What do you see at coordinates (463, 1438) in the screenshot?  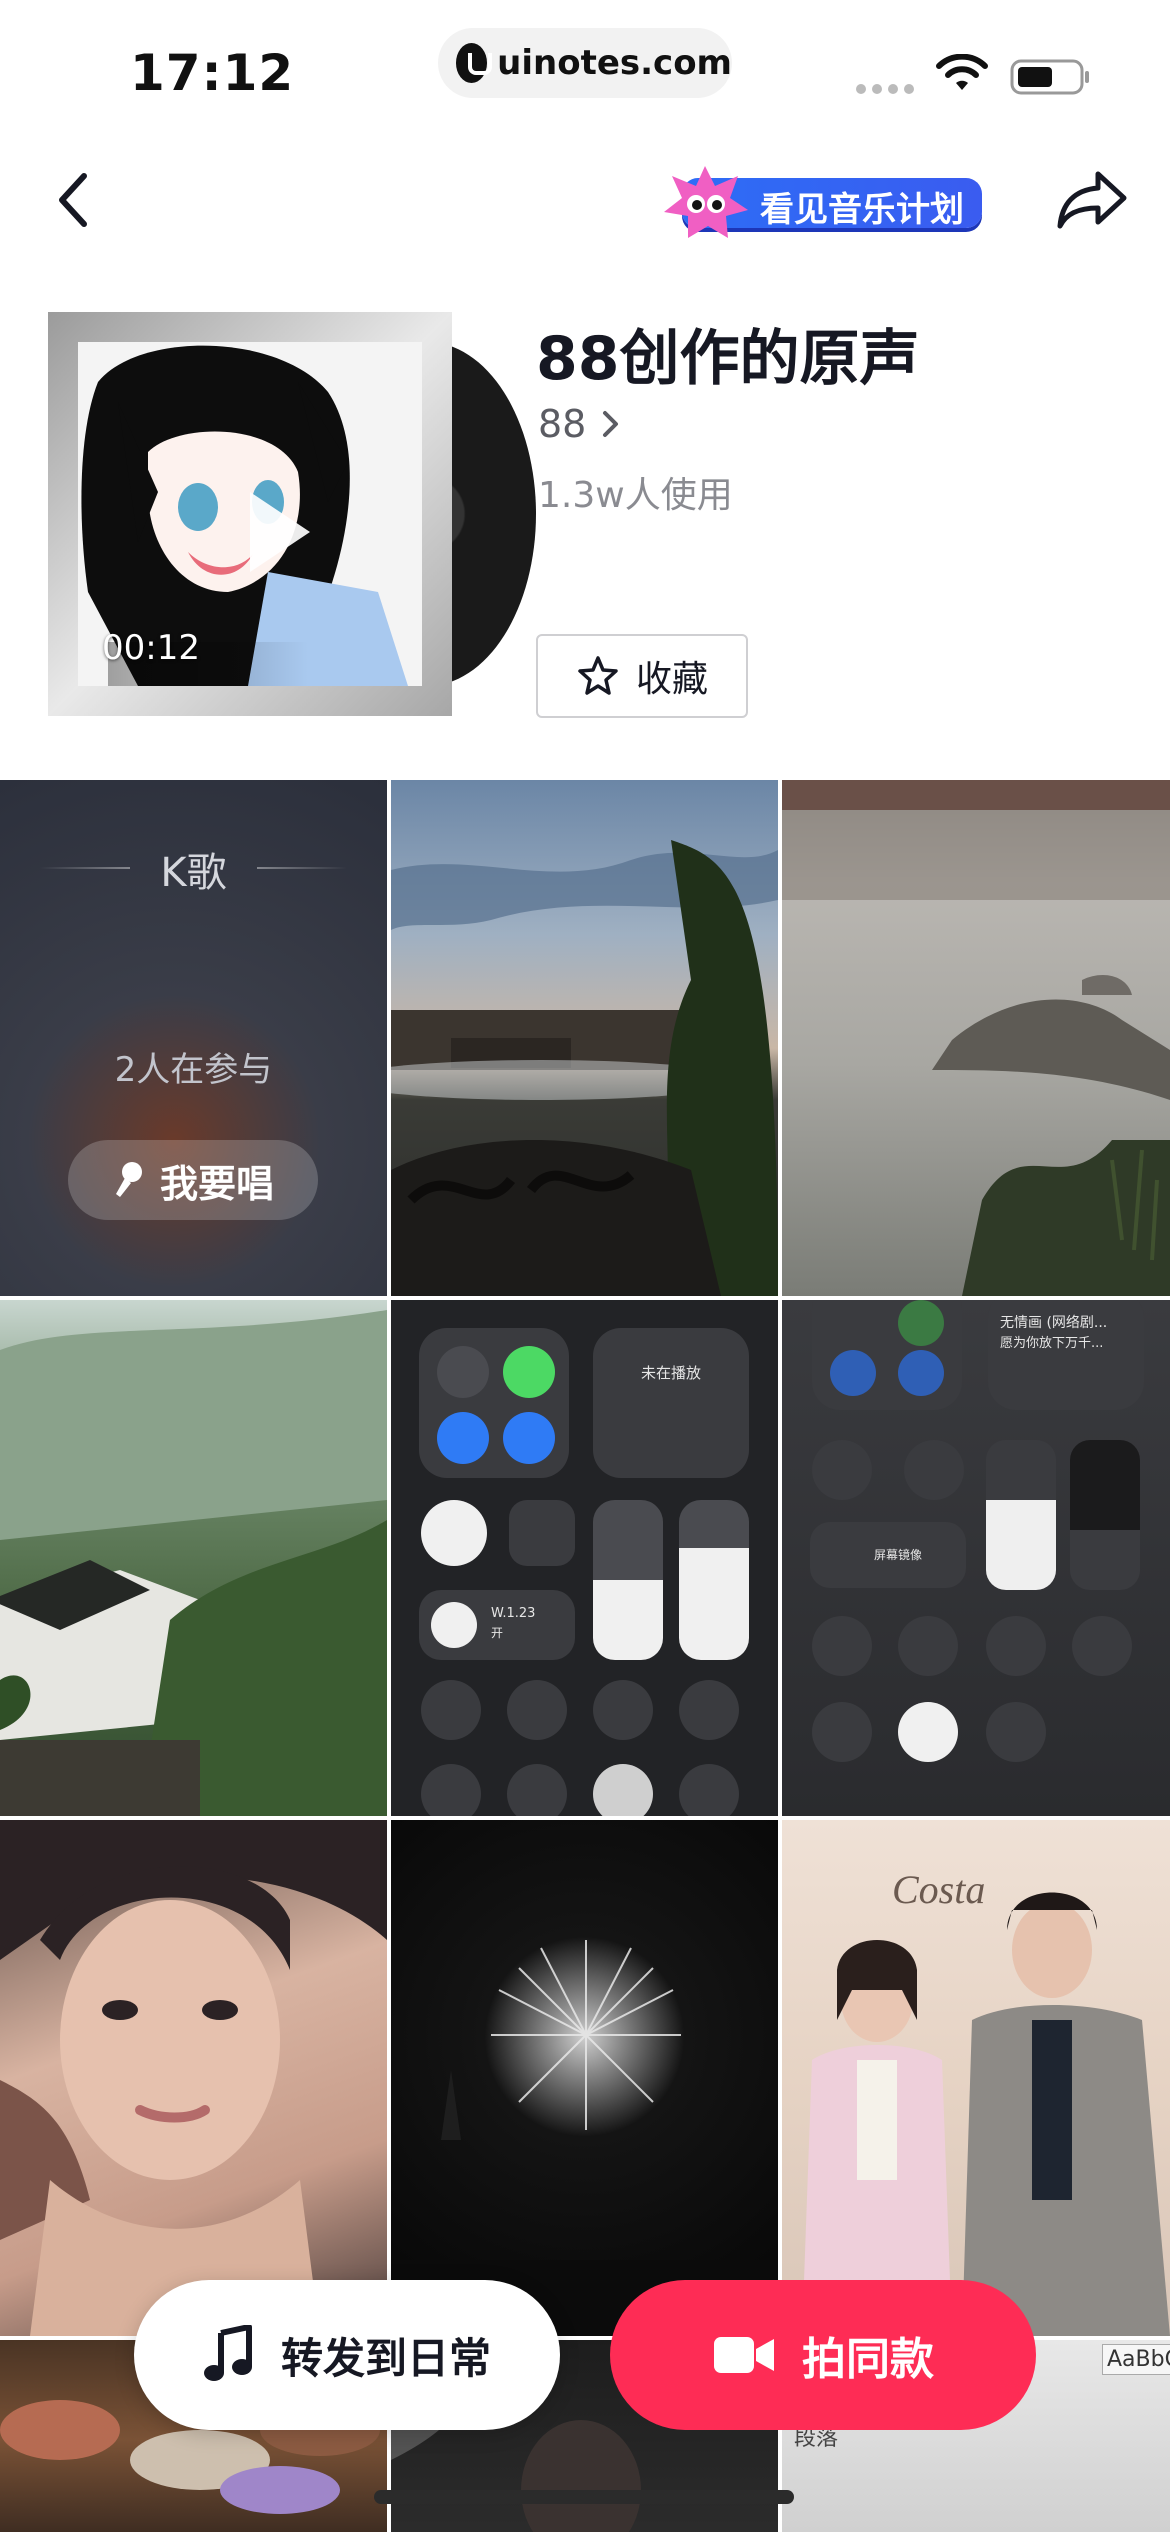 I see `wifi-toggle-icon` at bounding box center [463, 1438].